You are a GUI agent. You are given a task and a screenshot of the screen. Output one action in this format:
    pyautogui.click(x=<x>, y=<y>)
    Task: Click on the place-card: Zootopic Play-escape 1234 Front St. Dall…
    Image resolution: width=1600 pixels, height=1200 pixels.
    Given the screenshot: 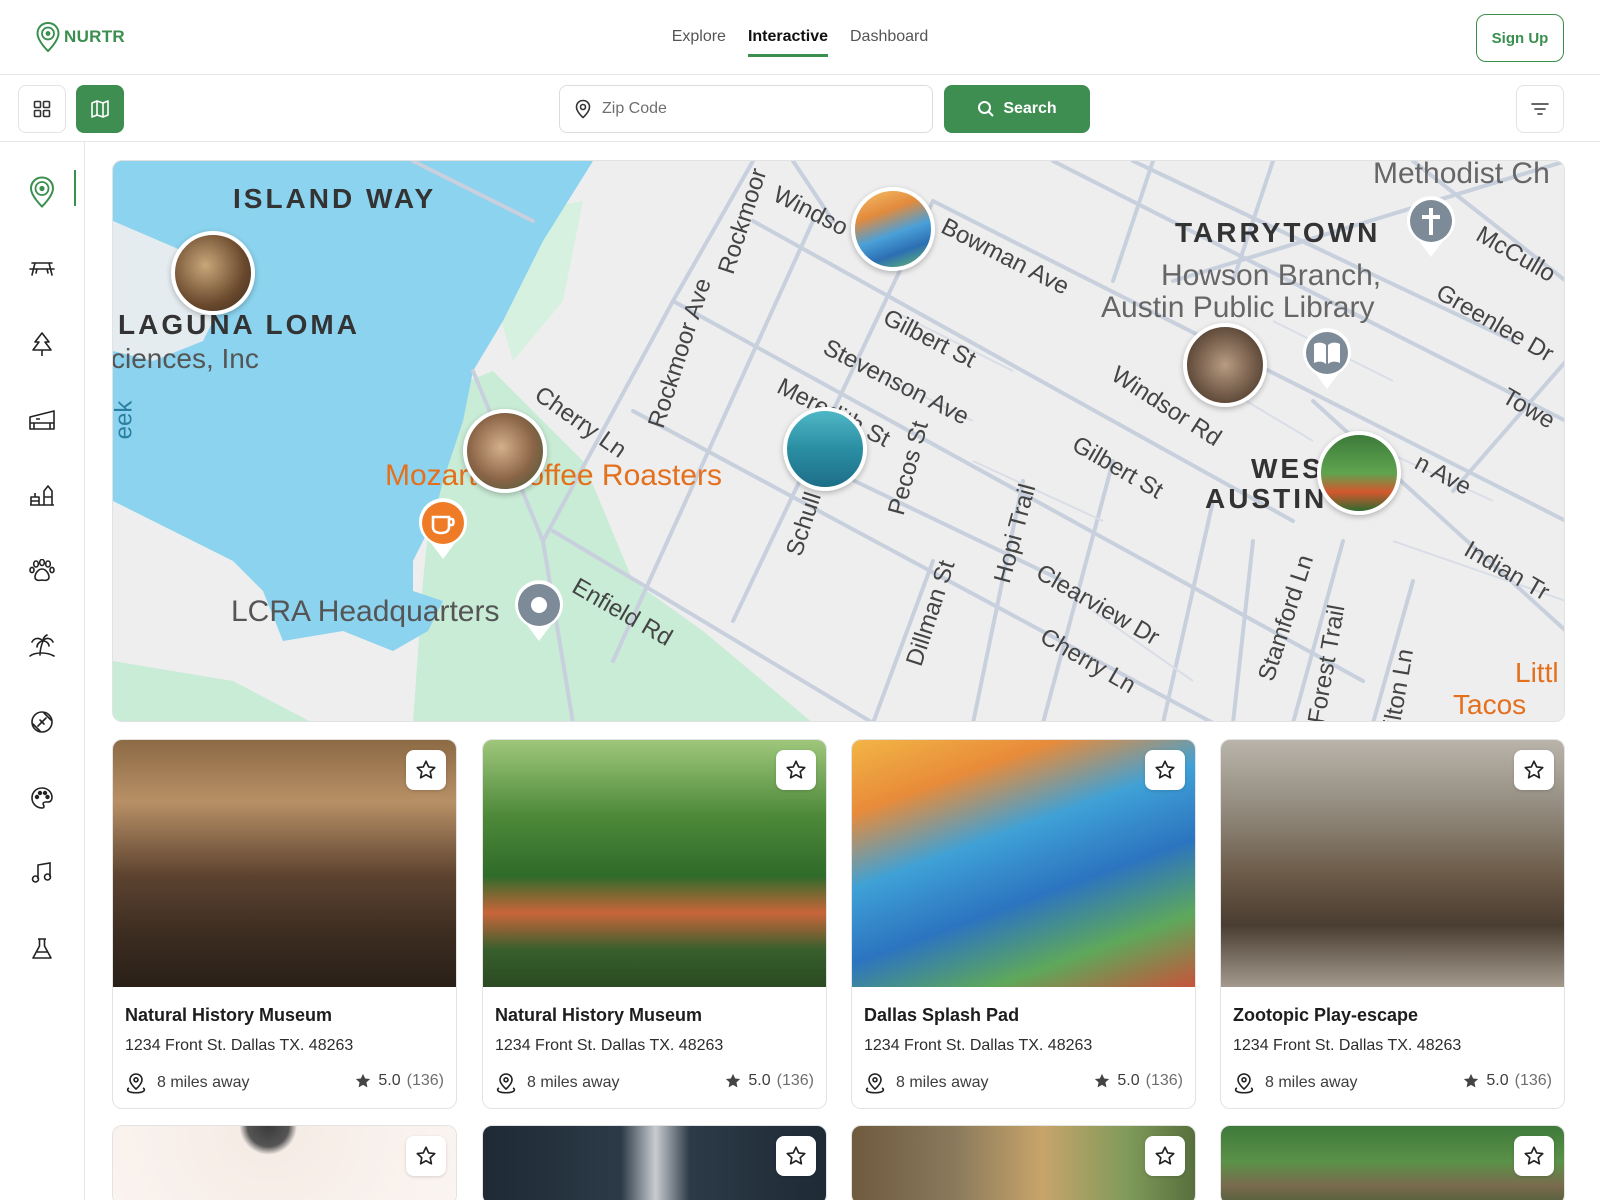 What is the action you would take?
    pyautogui.click(x=1392, y=924)
    